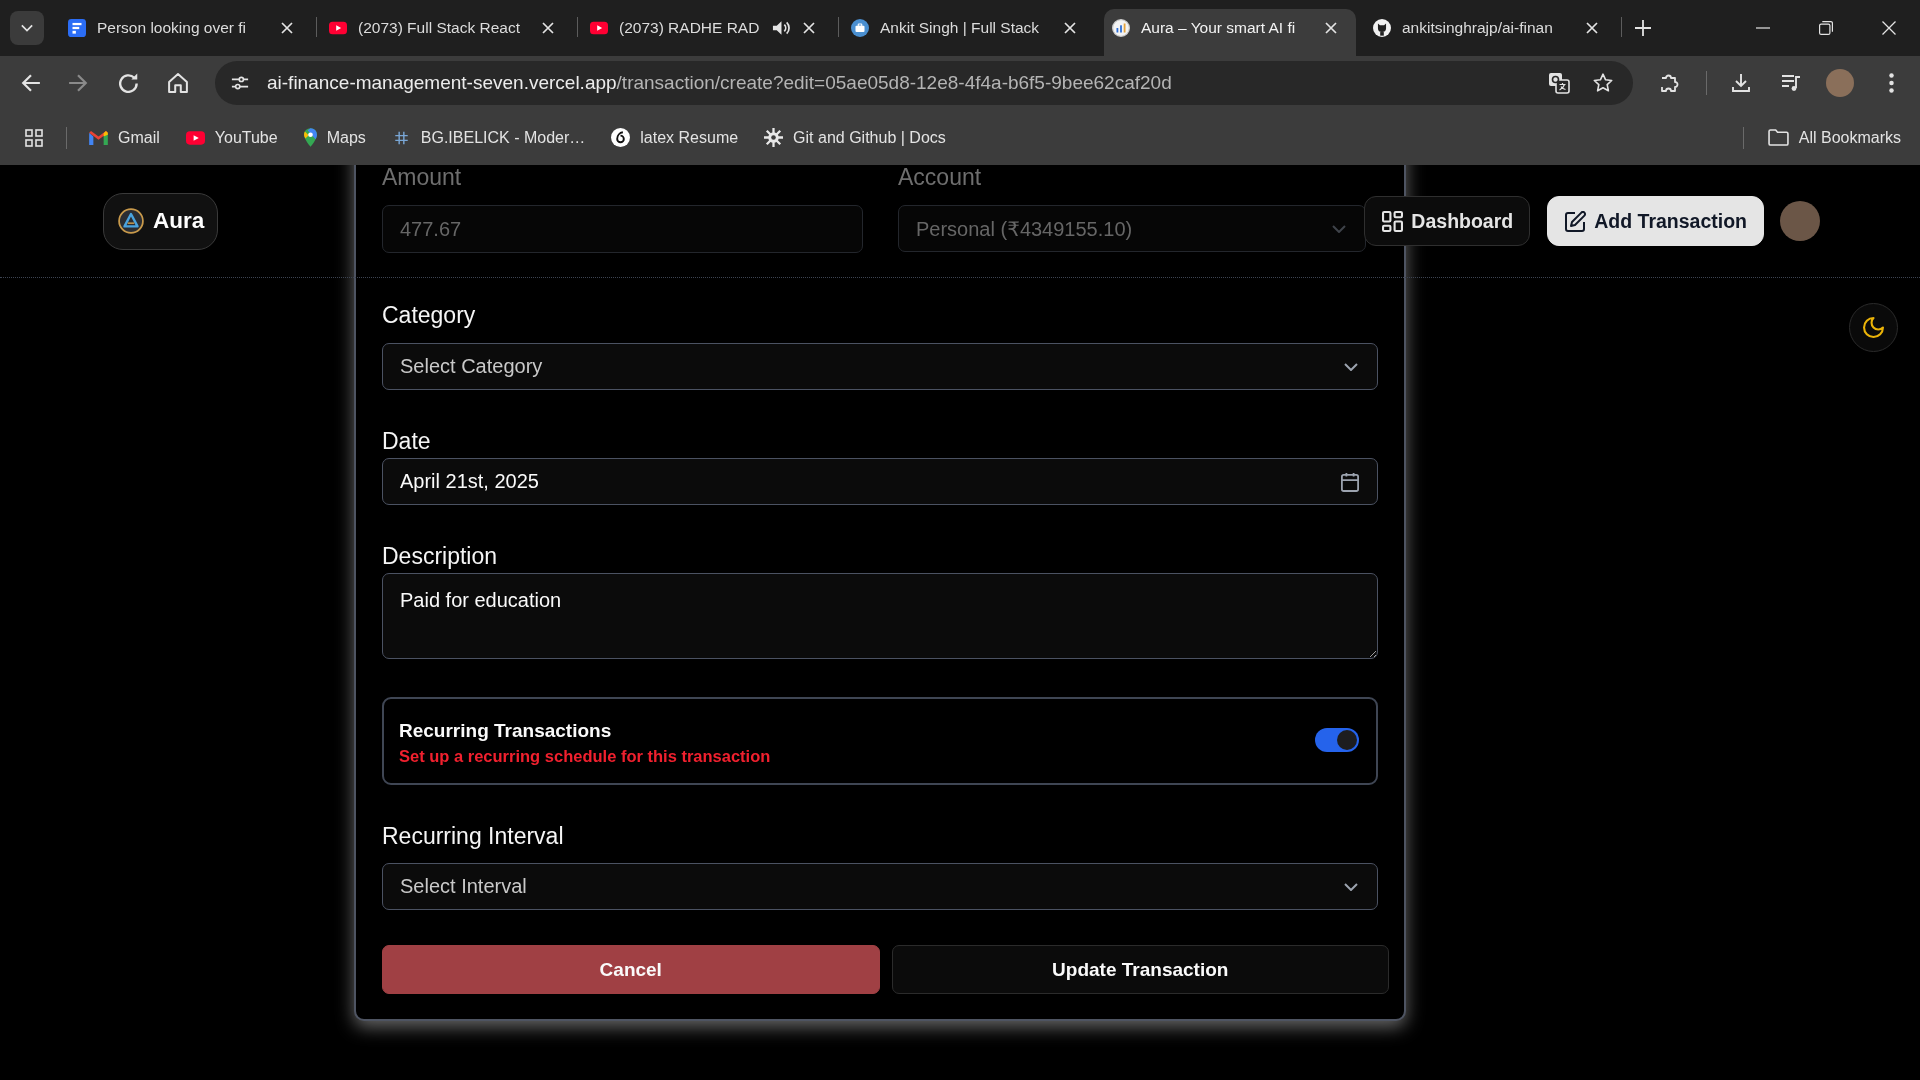 The width and height of the screenshot is (1920, 1080). I want to click on puzzle-icon, so click(1670, 83).